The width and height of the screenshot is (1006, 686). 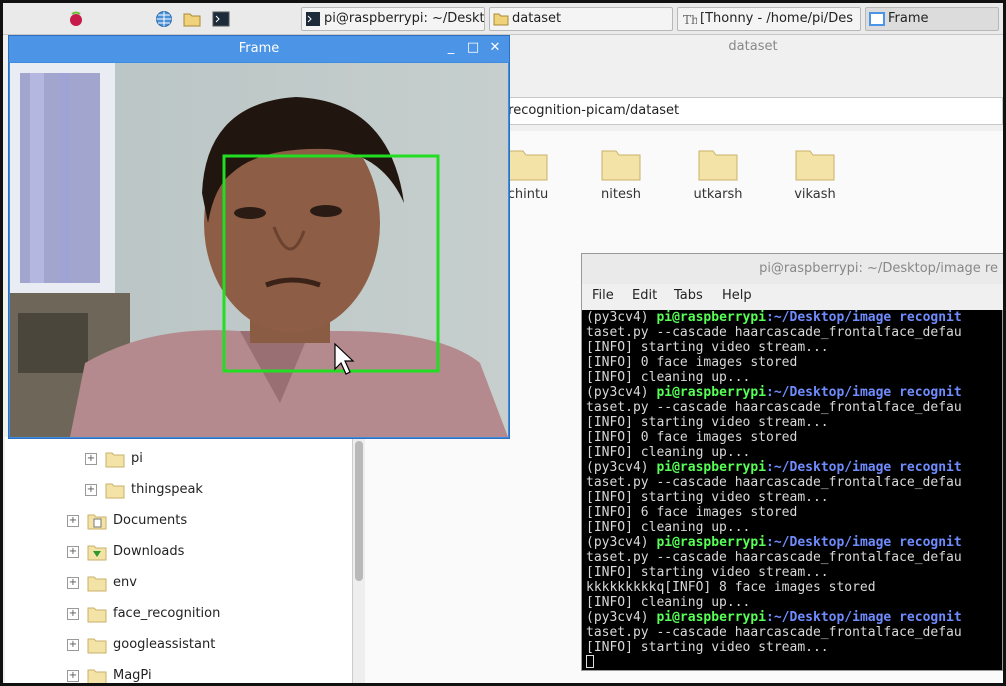 I want to click on thonny-icon: Th, so click(x=690, y=20).